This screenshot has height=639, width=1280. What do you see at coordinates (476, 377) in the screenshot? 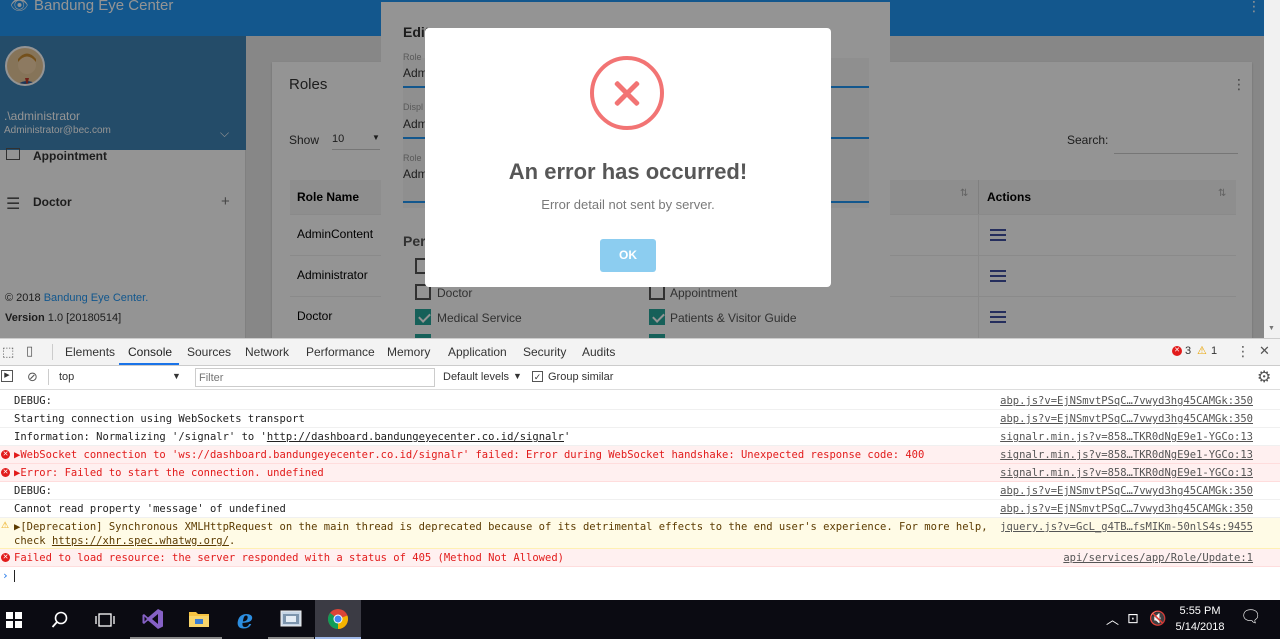
I see `log-levels-select: Default levels` at bounding box center [476, 377].